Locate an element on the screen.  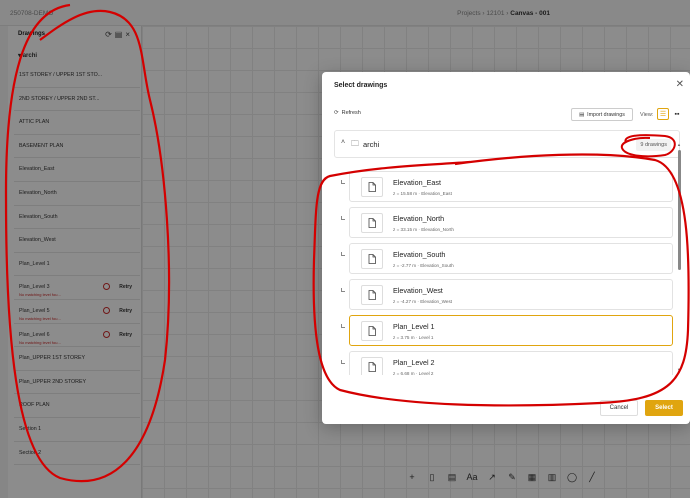
scroll-up-icon: ▲ is located at coordinates (679, 144).